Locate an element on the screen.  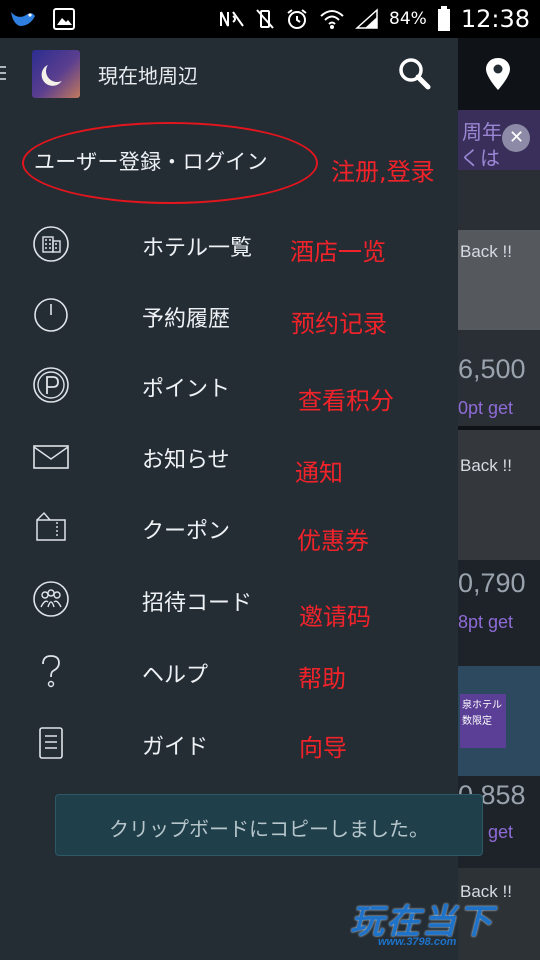
status-bar-right: 84% 12:38 is located at coordinates (374, 19).